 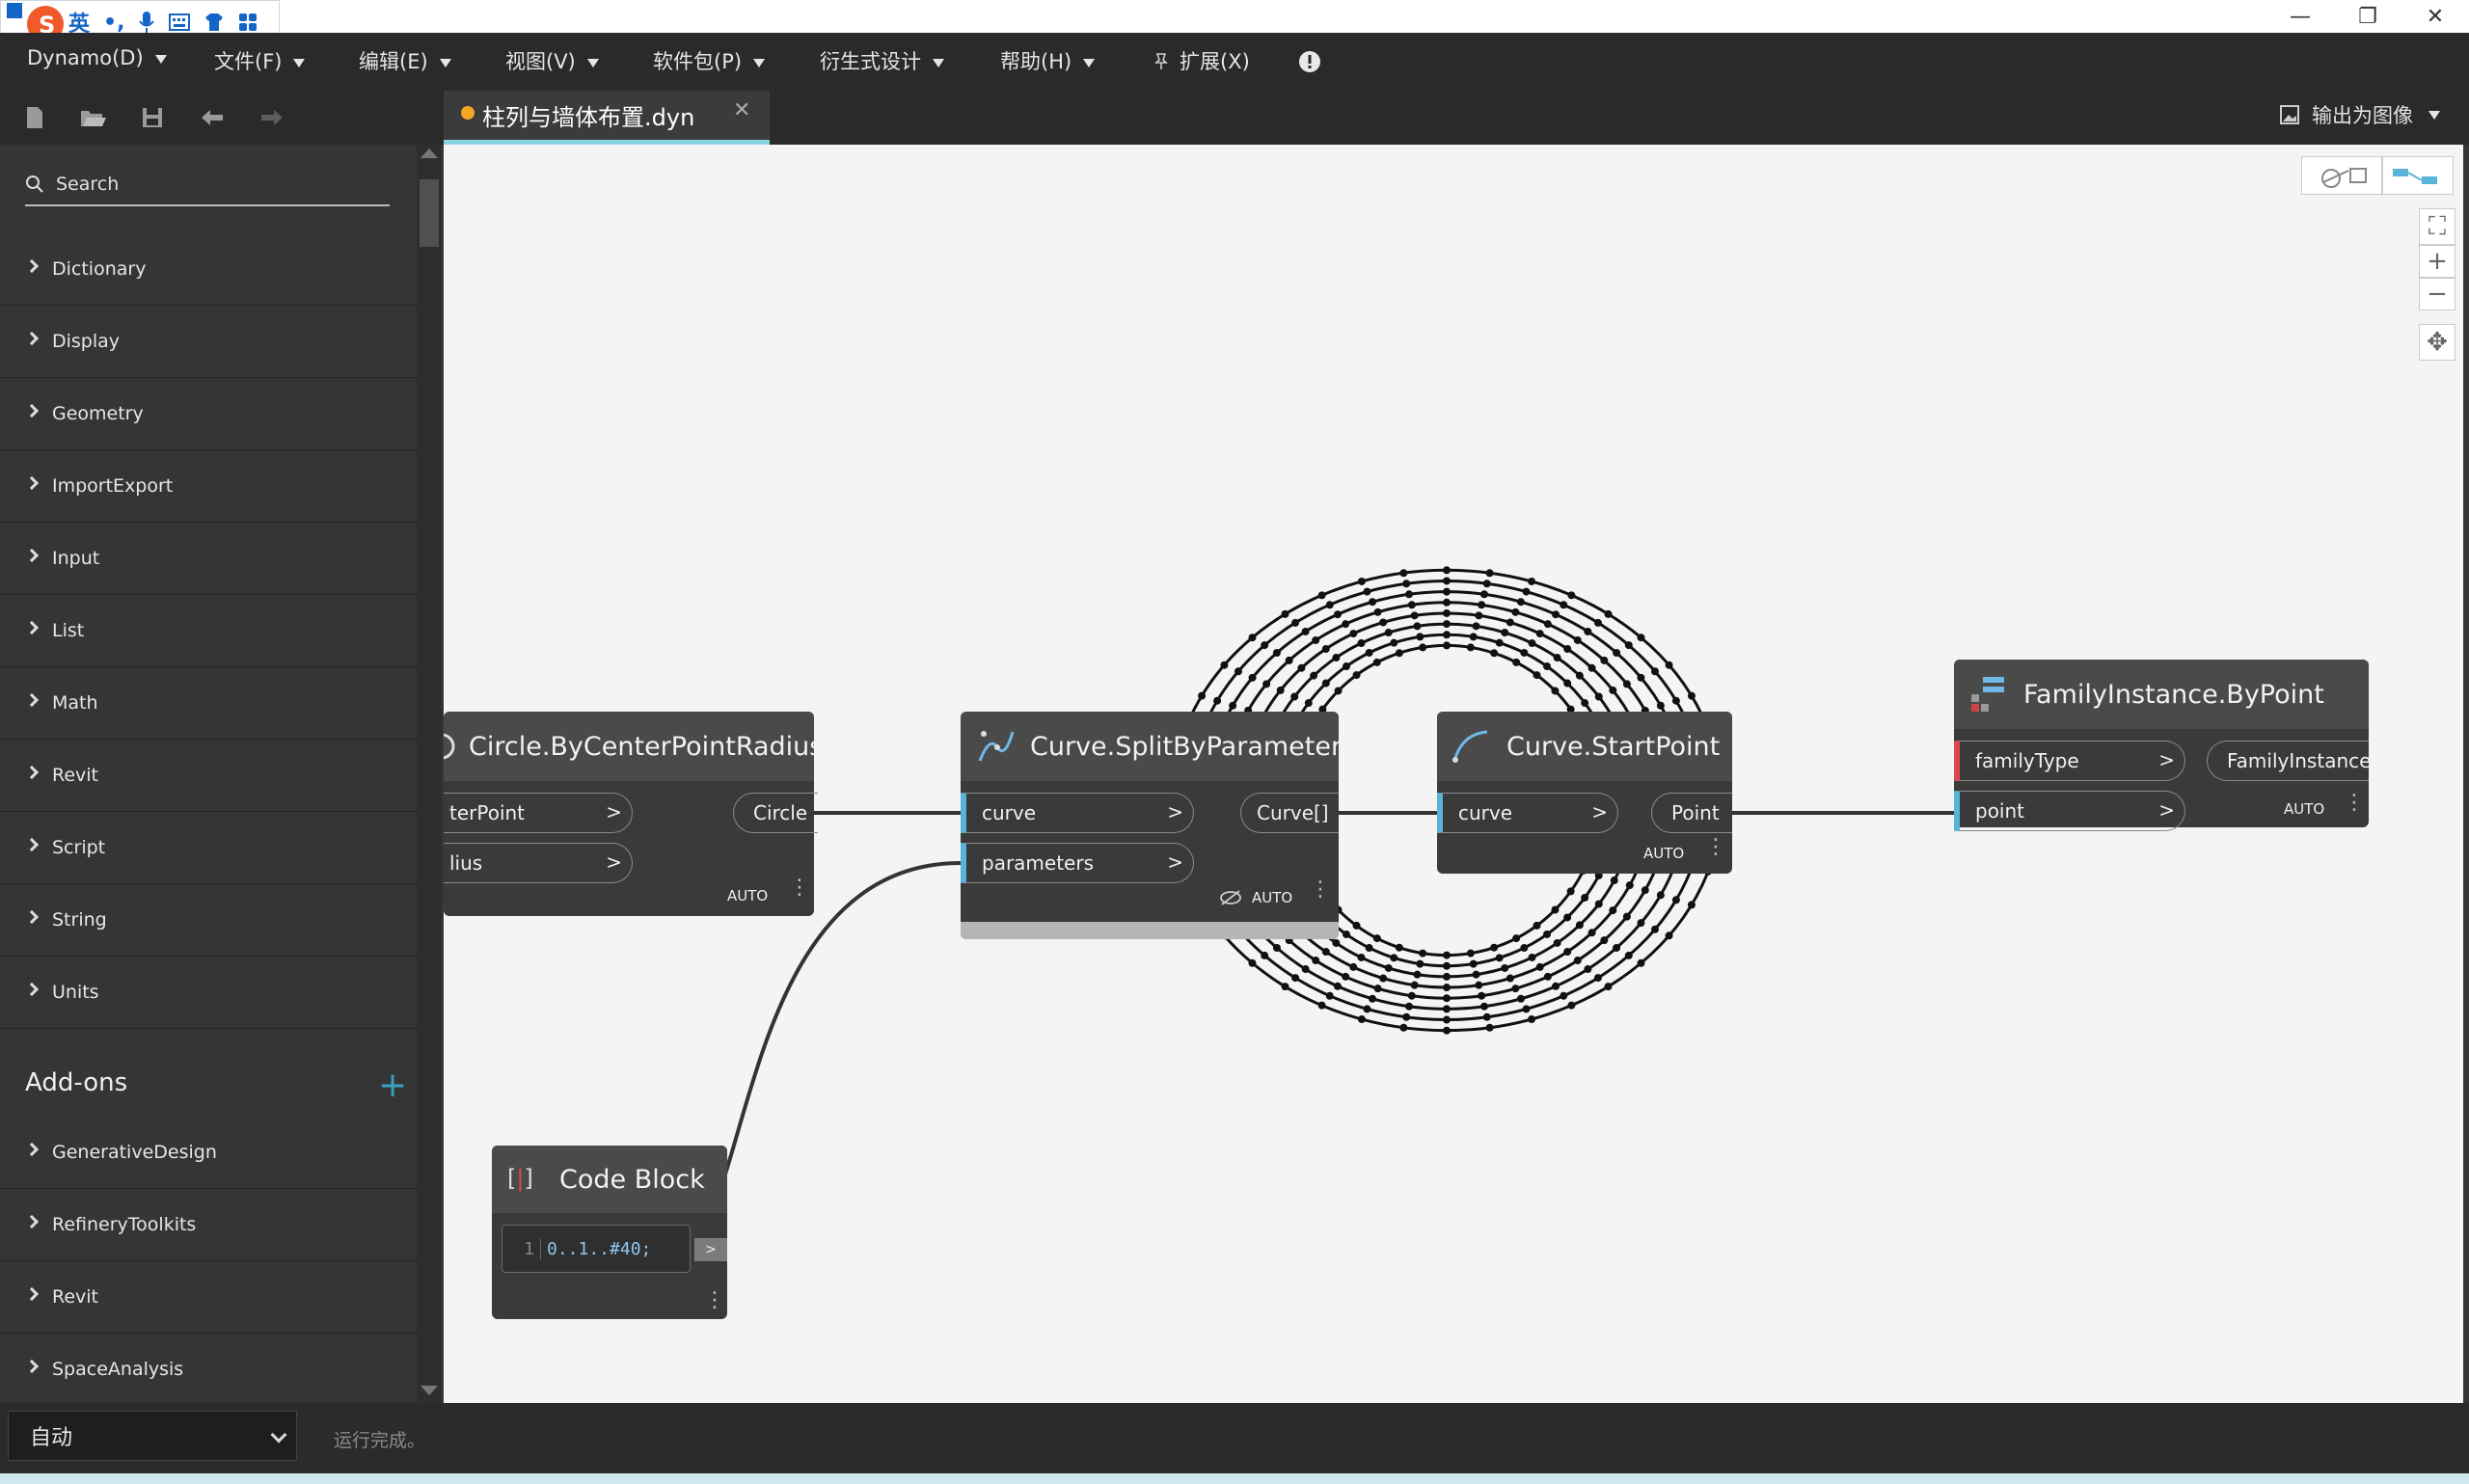 I want to click on notification-icon, so click(x=1309, y=61).